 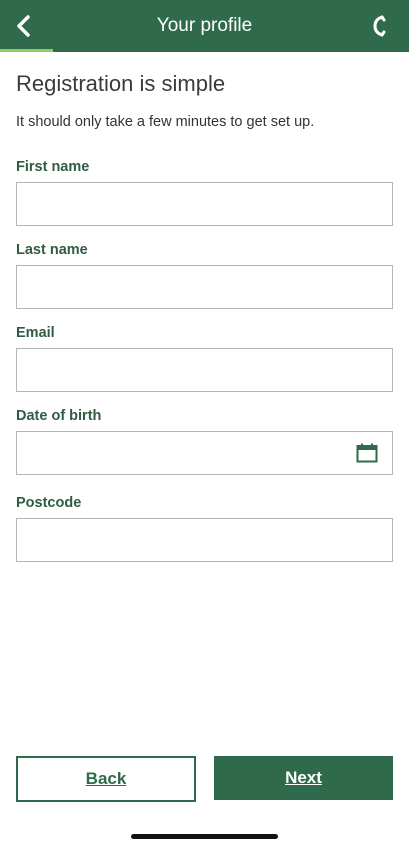 I want to click on next-button: Next, so click(x=303, y=778).